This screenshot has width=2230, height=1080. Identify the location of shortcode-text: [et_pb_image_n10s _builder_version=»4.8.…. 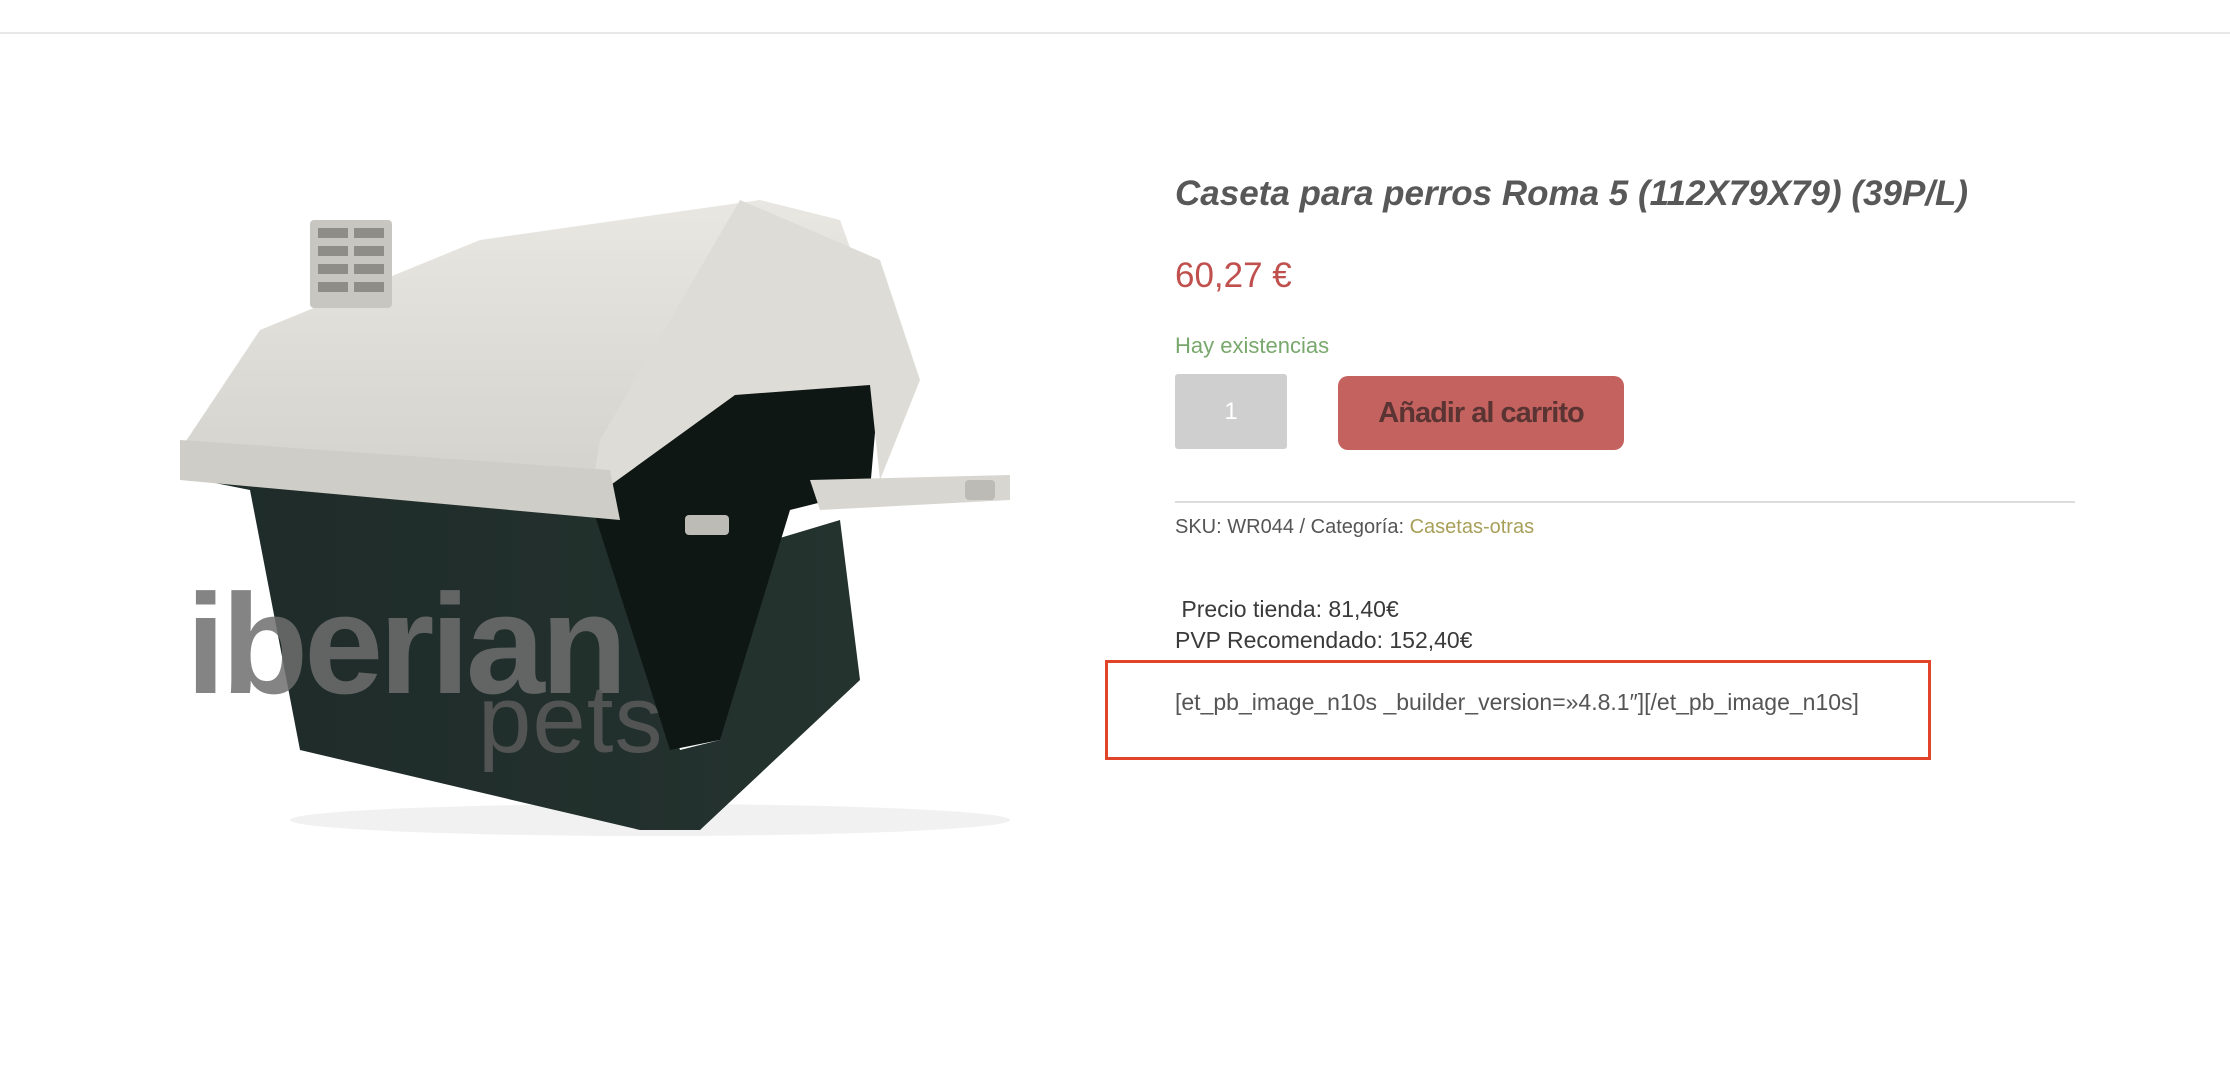
(1517, 702).